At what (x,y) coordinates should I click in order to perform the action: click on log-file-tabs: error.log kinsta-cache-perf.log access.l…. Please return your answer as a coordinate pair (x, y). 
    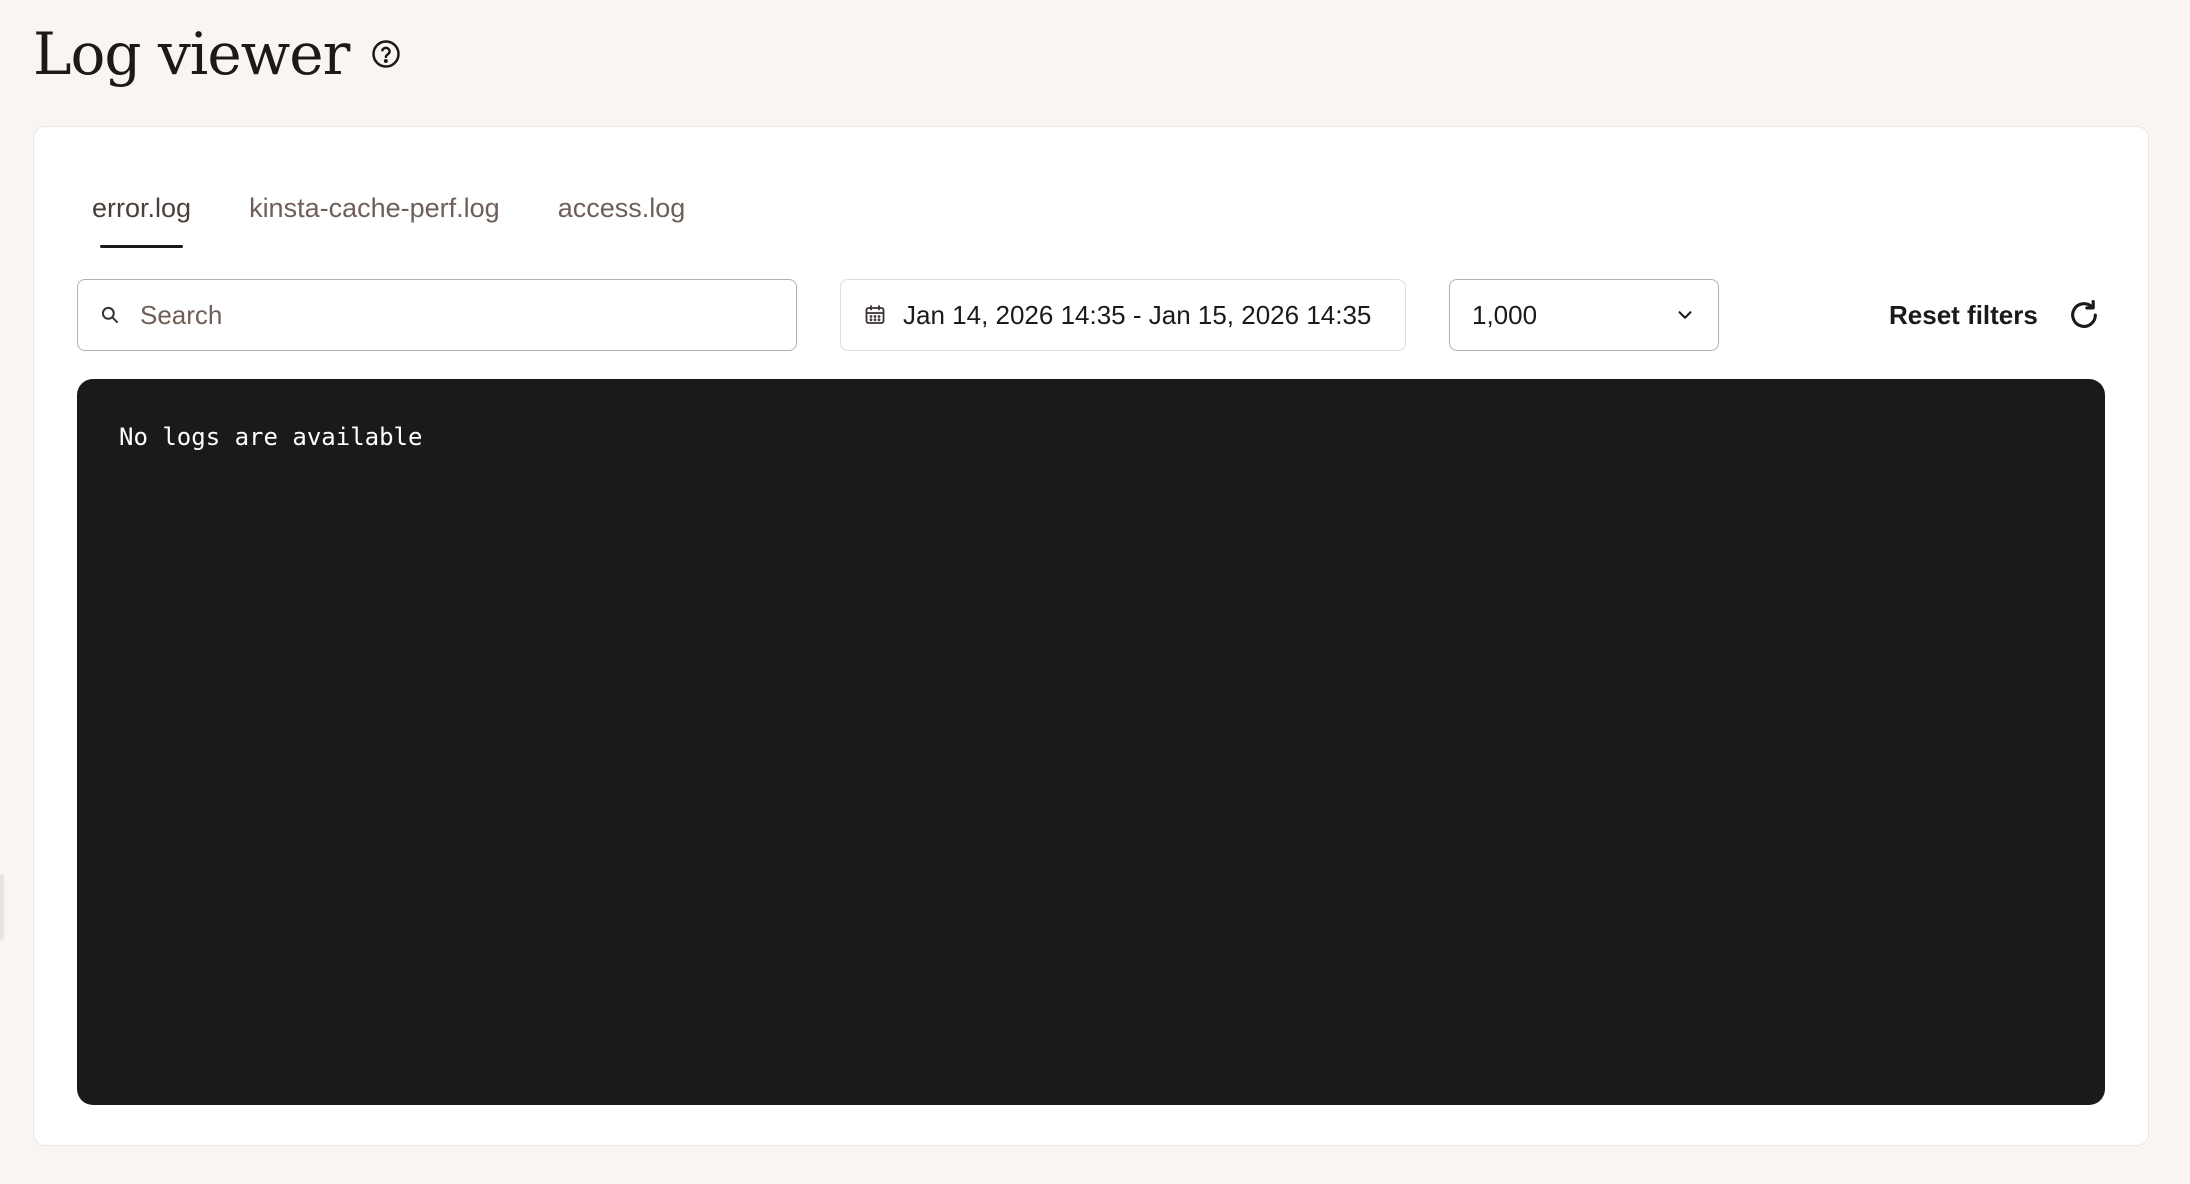
    Looking at the image, I should click on (388, 215).